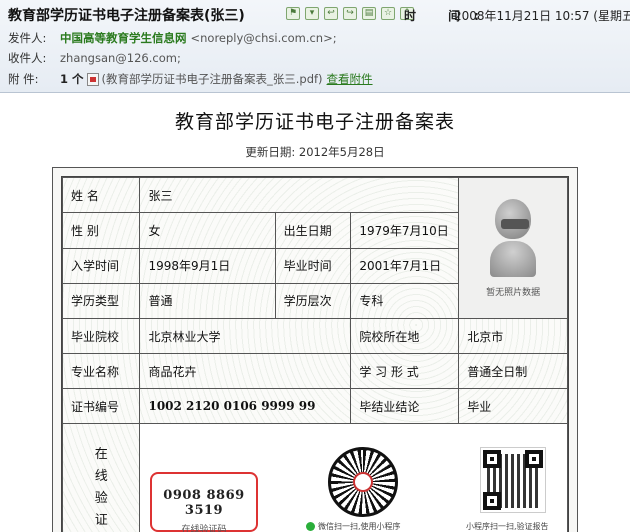 Image resolution: width=630 pixels, height=532 pixels. Describe the element at coordinates (101, 336) in the screenshot. I see `school-label: 毕业院校` at that location.